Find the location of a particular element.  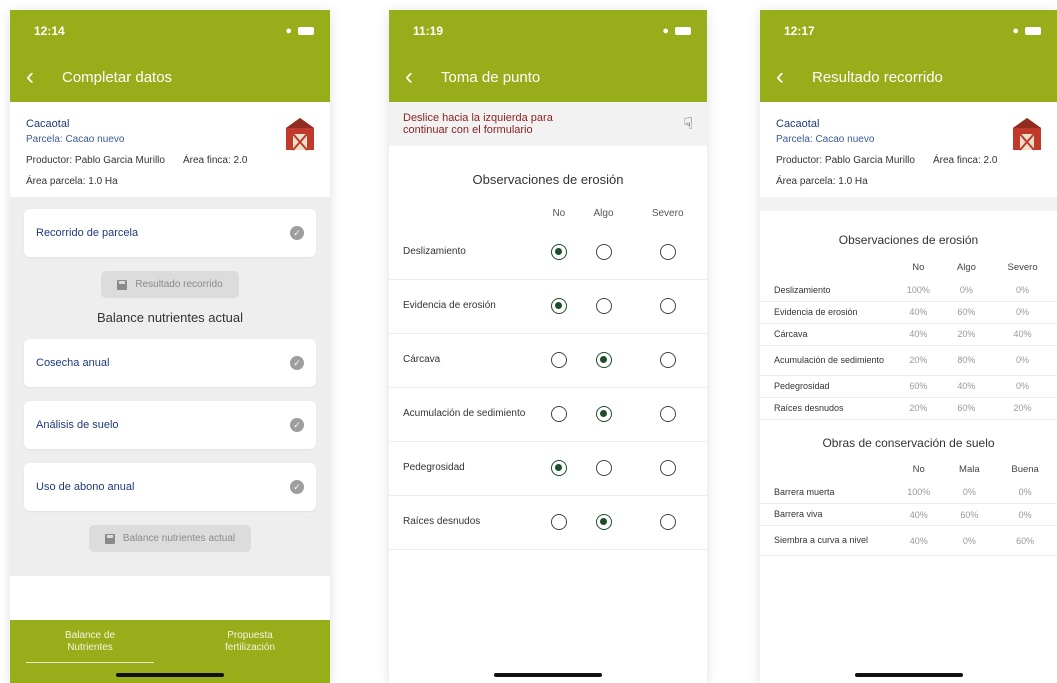

row-label: Evidencia de erosión is located at coordinates (826, 312).